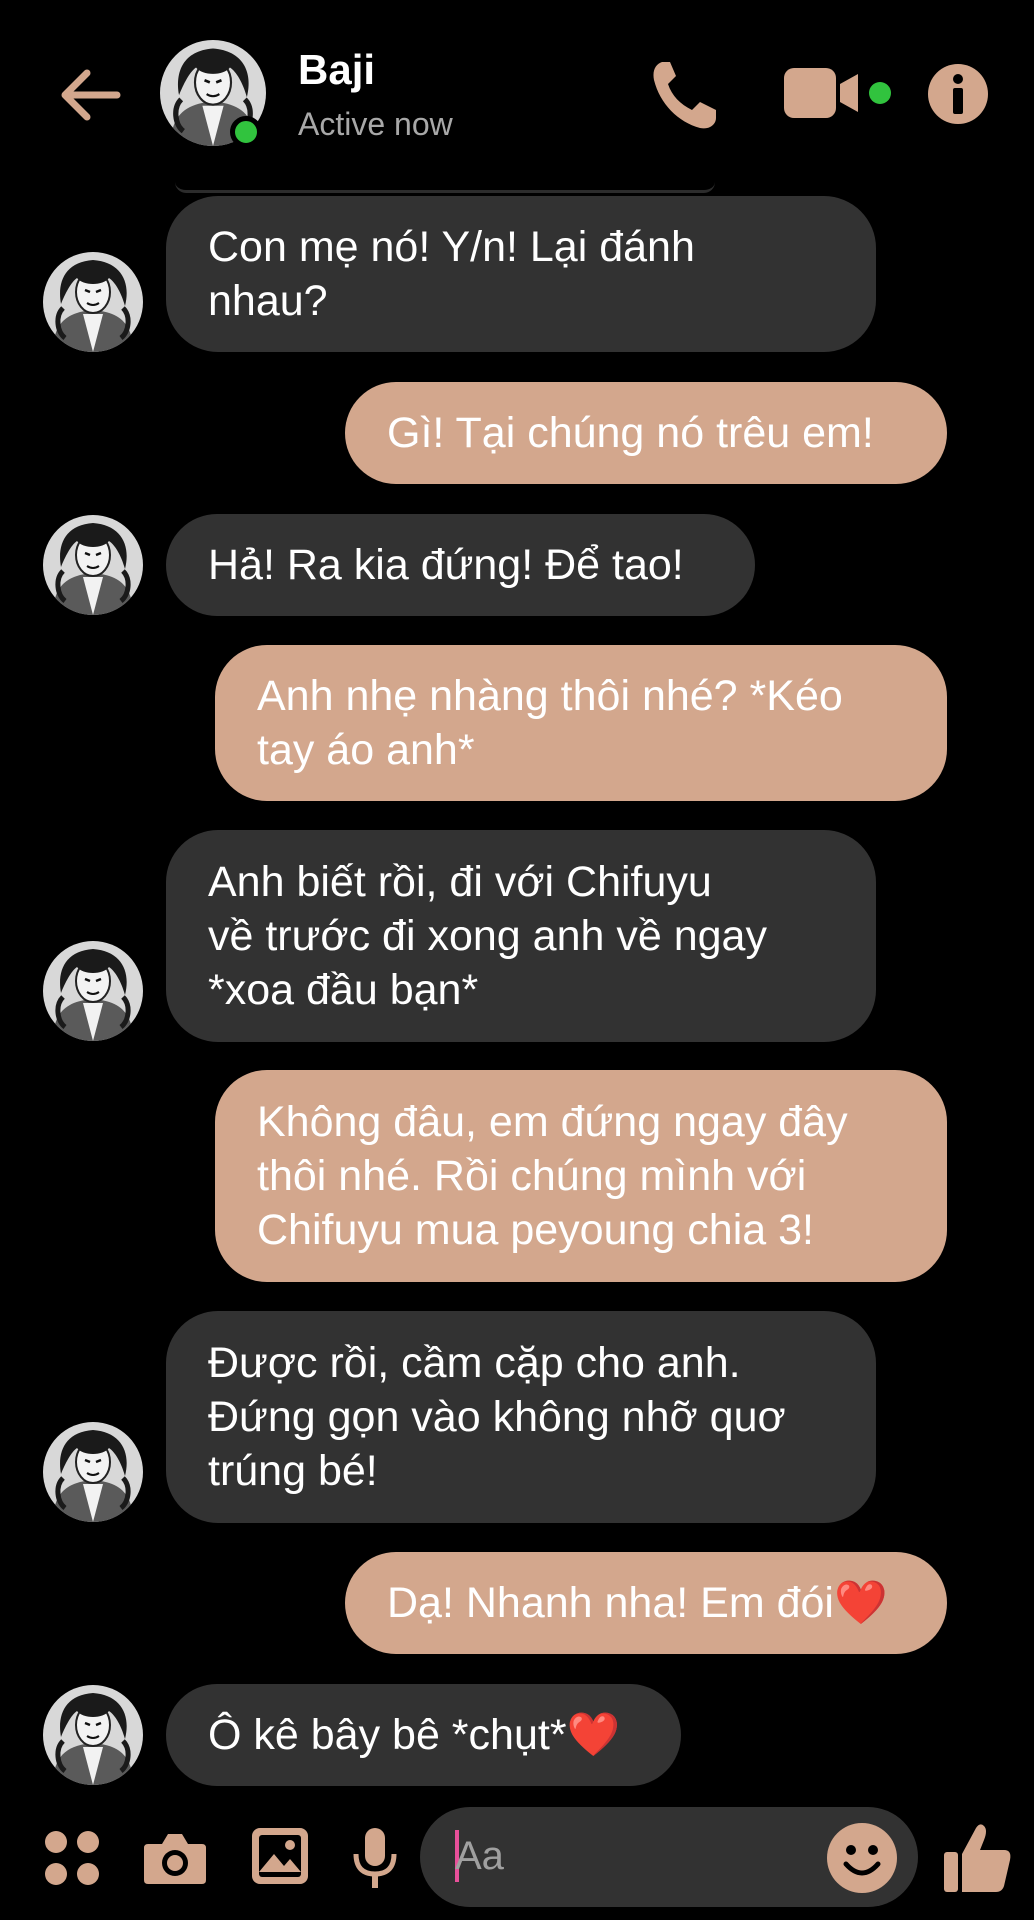  What do you see at coordinates (375, 124) in the screenshot?
I see `active-status: Active now` at bounding box center [375, 124].